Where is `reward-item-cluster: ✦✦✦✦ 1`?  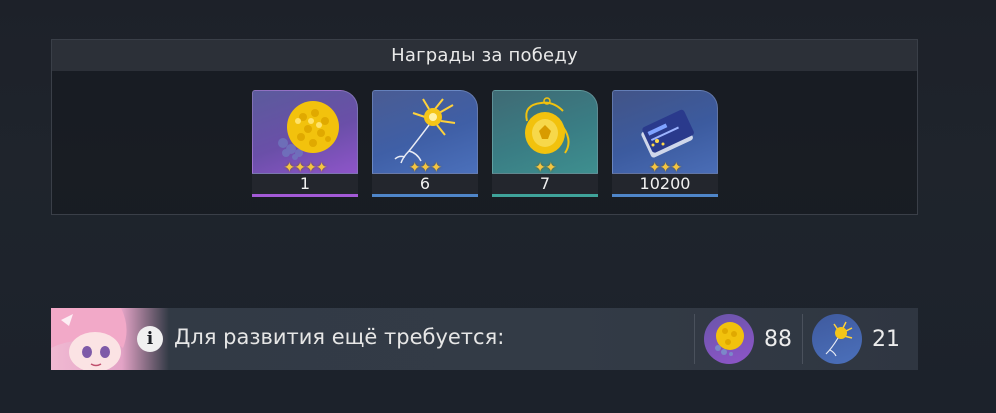
reward-item-cluster: ✦✦✦✦ 1 is located at coordinates (305, 143).